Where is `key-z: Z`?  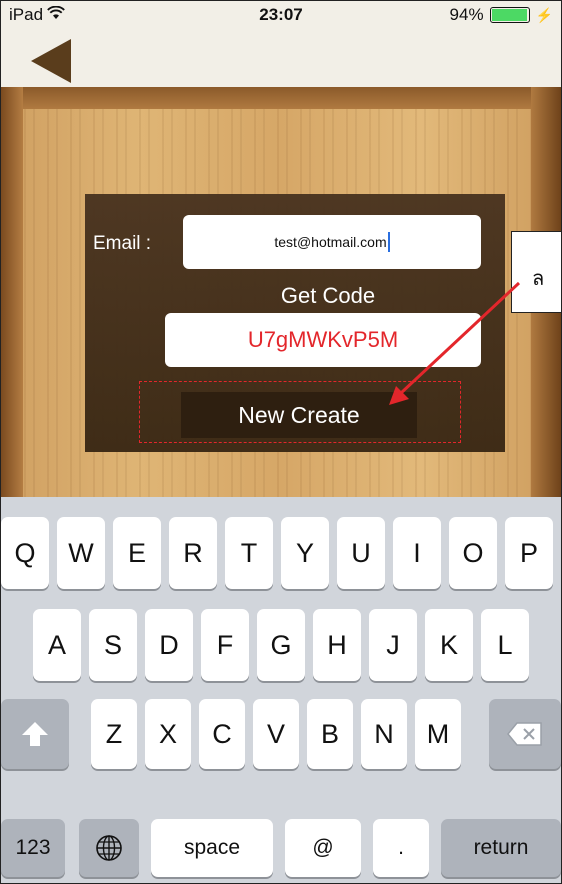
key-z: Z is located at coordinates (114, 734).